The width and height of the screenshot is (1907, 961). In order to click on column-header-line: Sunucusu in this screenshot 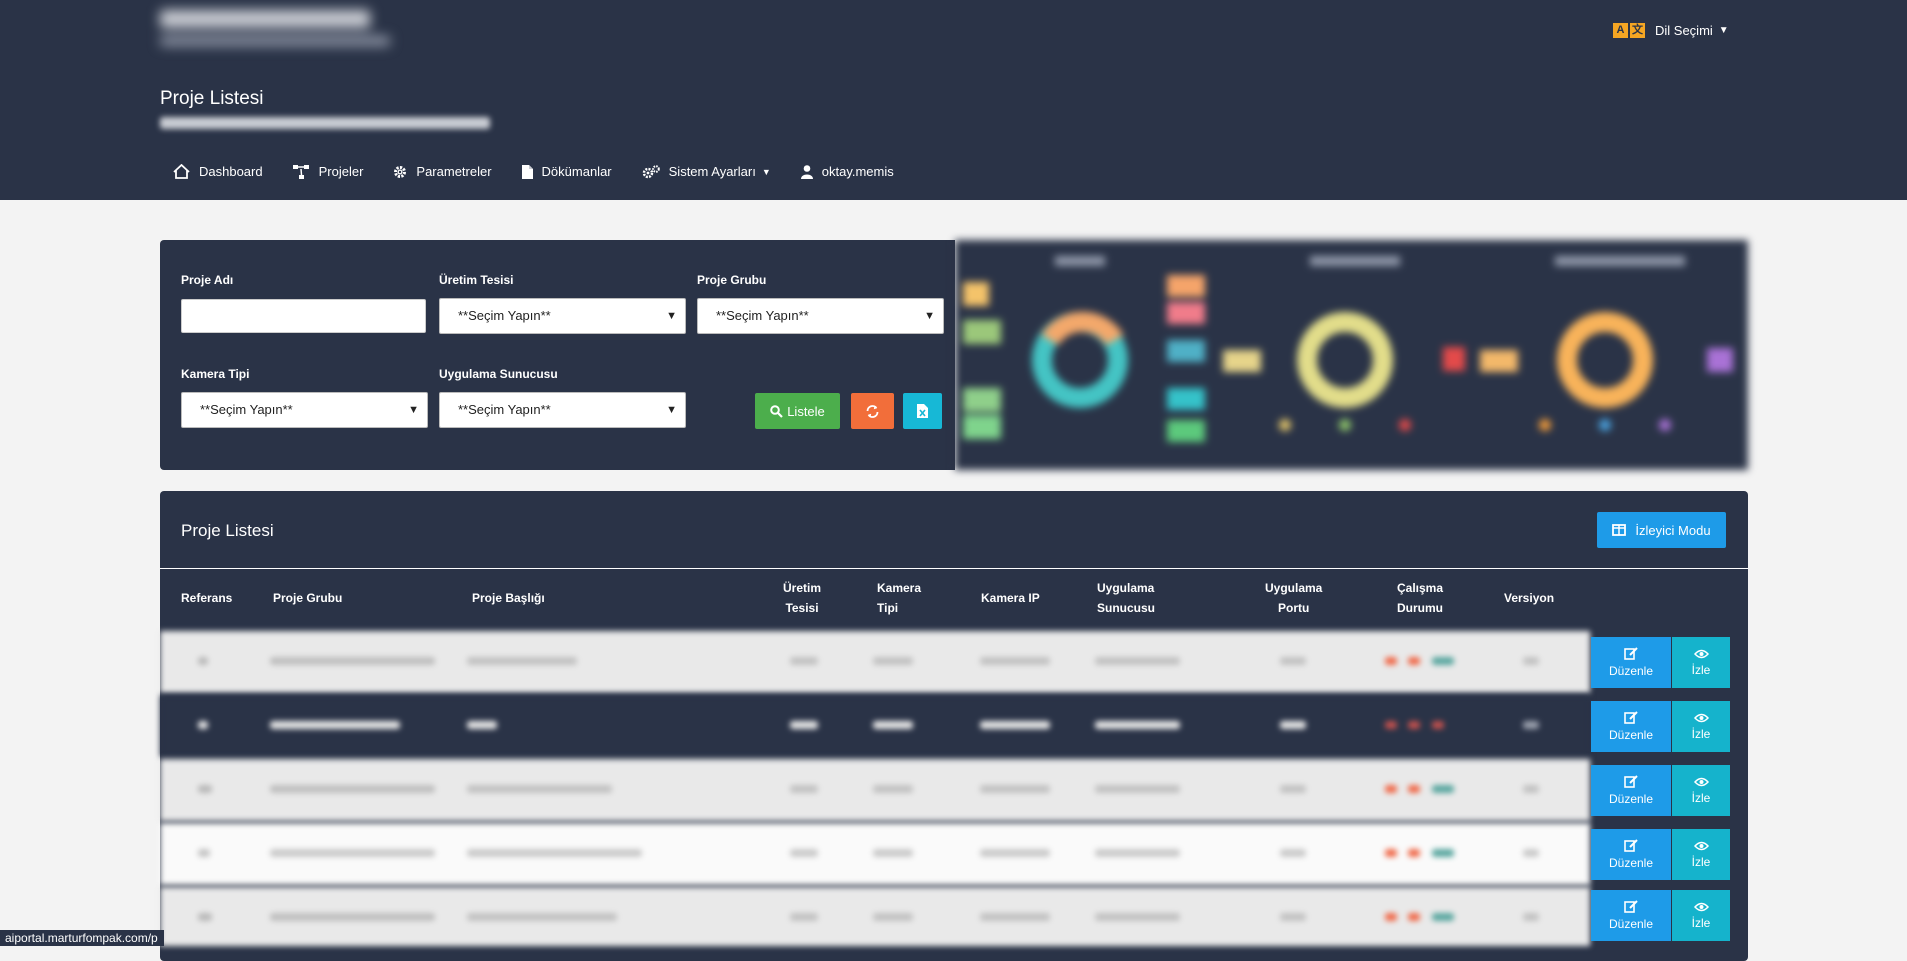, I will do `click(1126, 608)`.